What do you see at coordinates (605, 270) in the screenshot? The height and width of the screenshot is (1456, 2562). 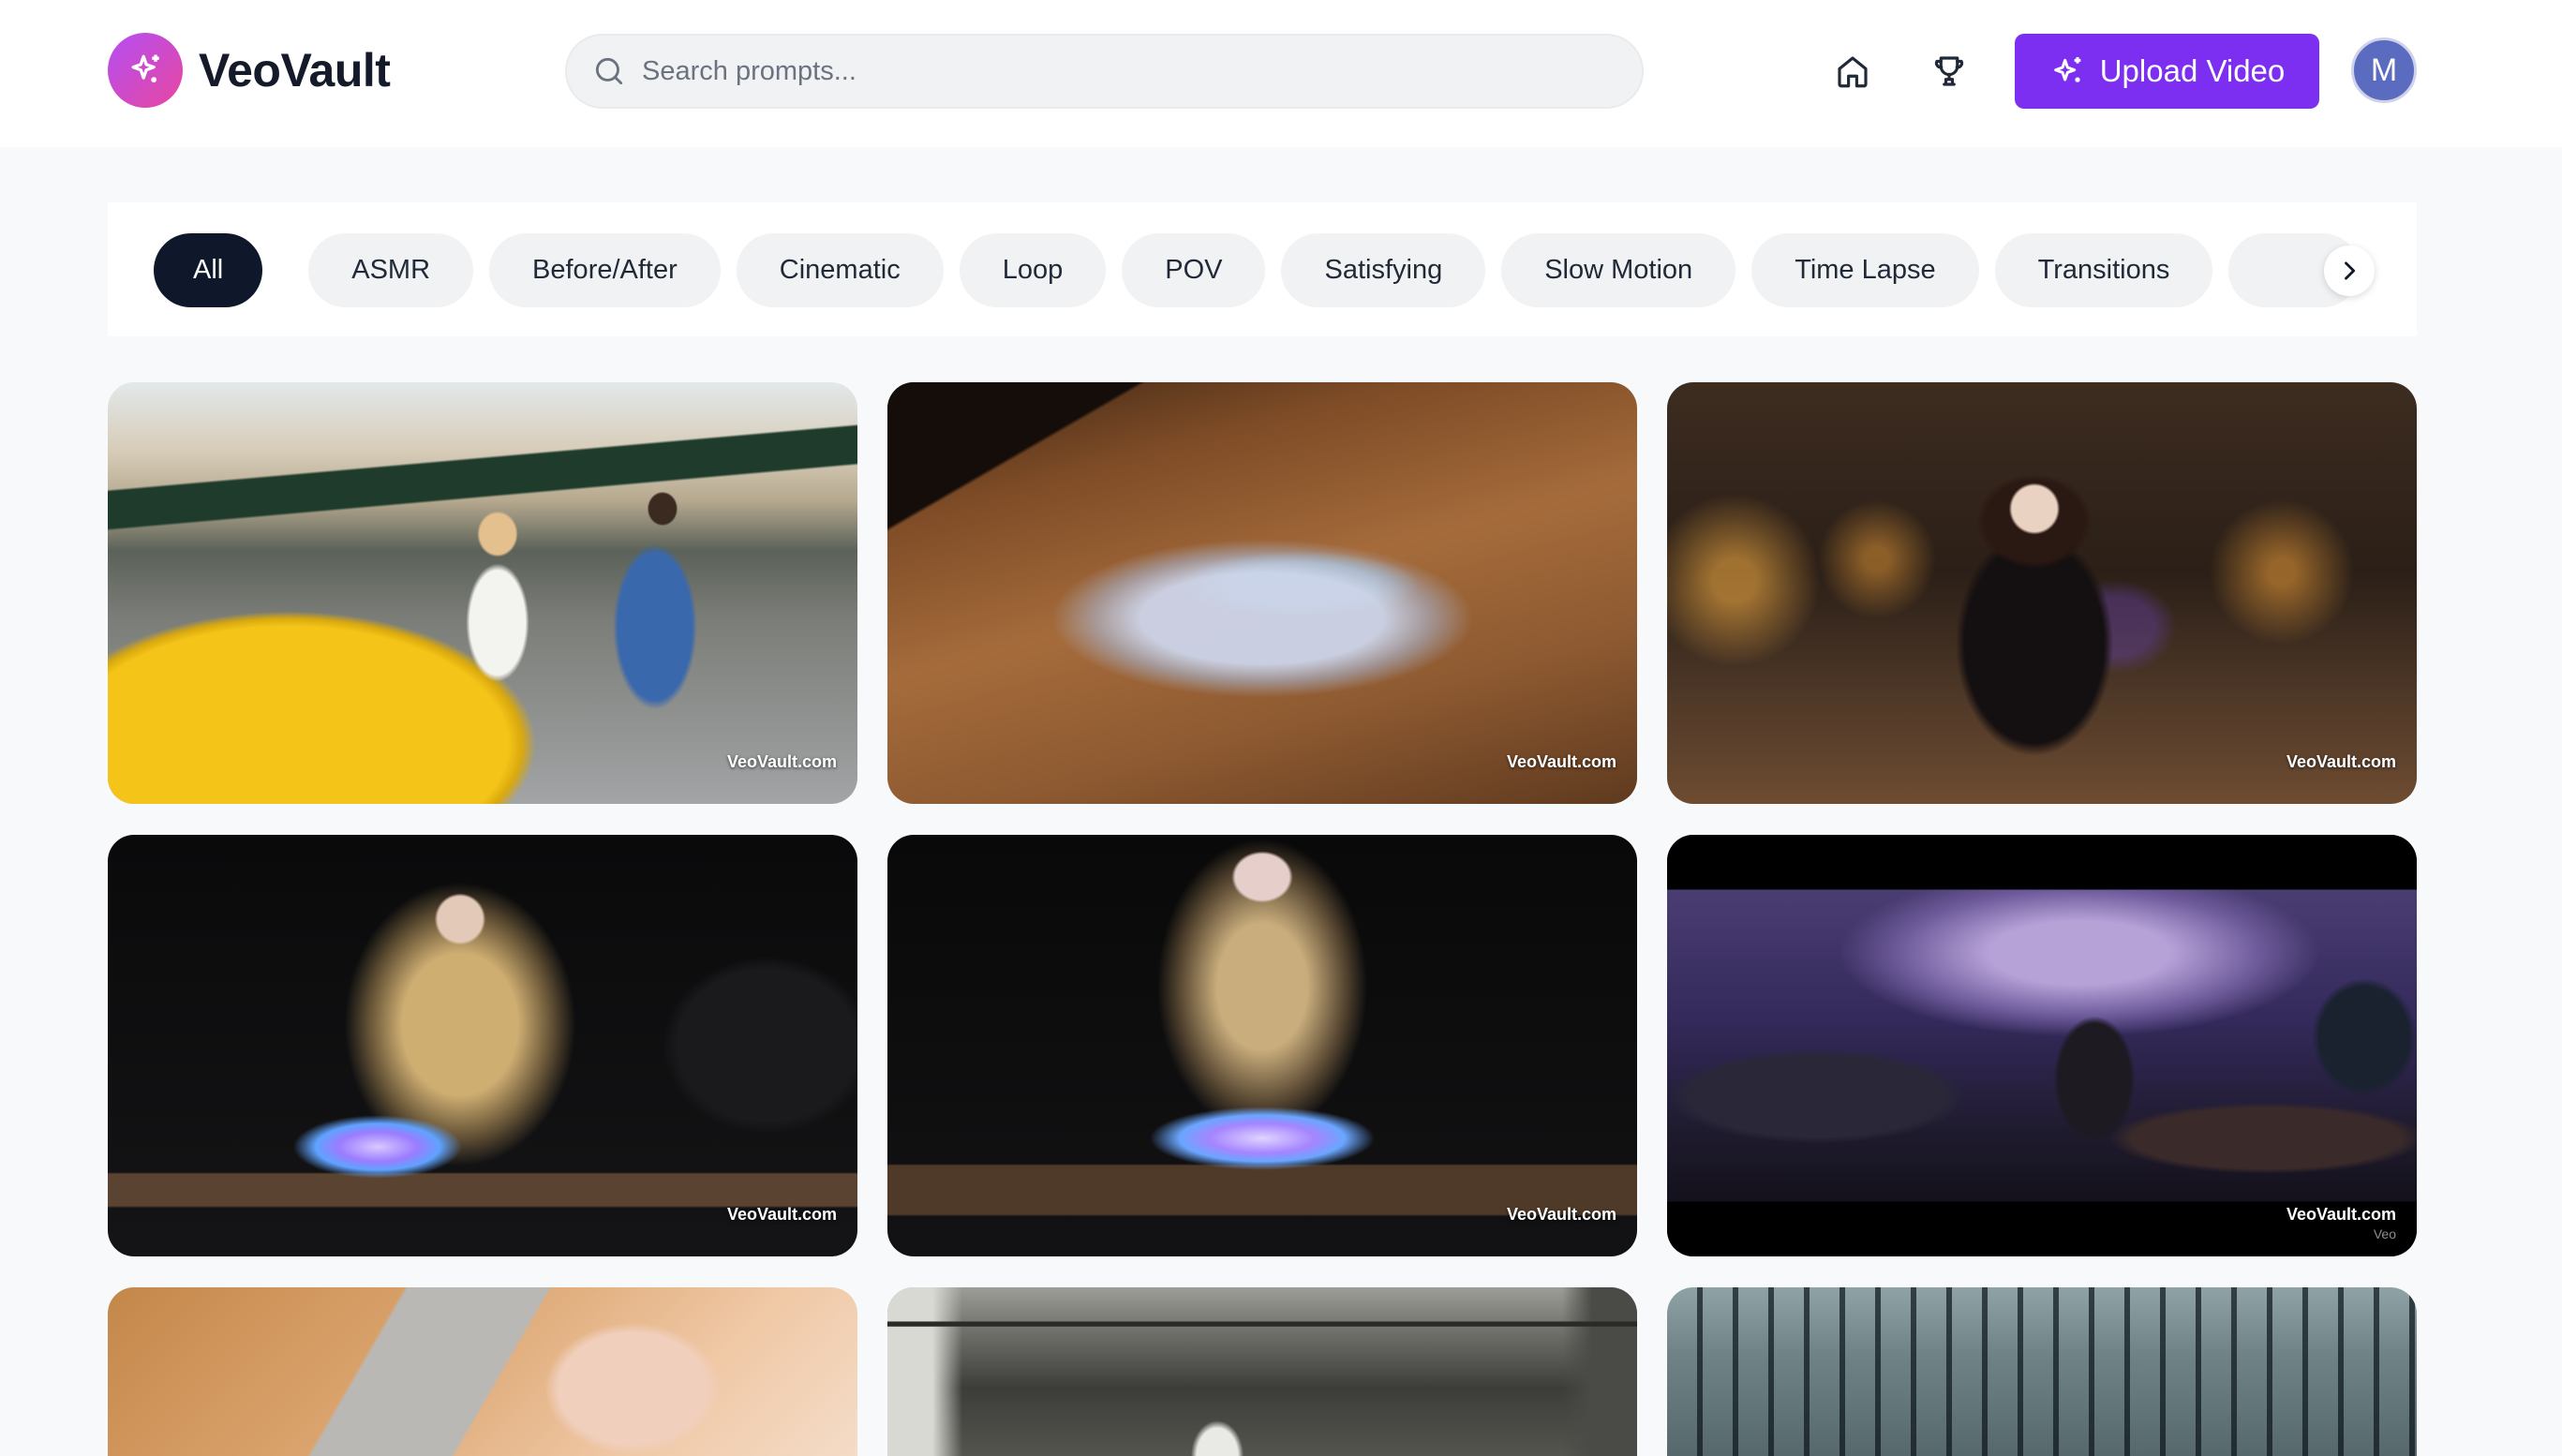 I see `category-pill-before-after: Before/After` at bounding box center [605, 270].